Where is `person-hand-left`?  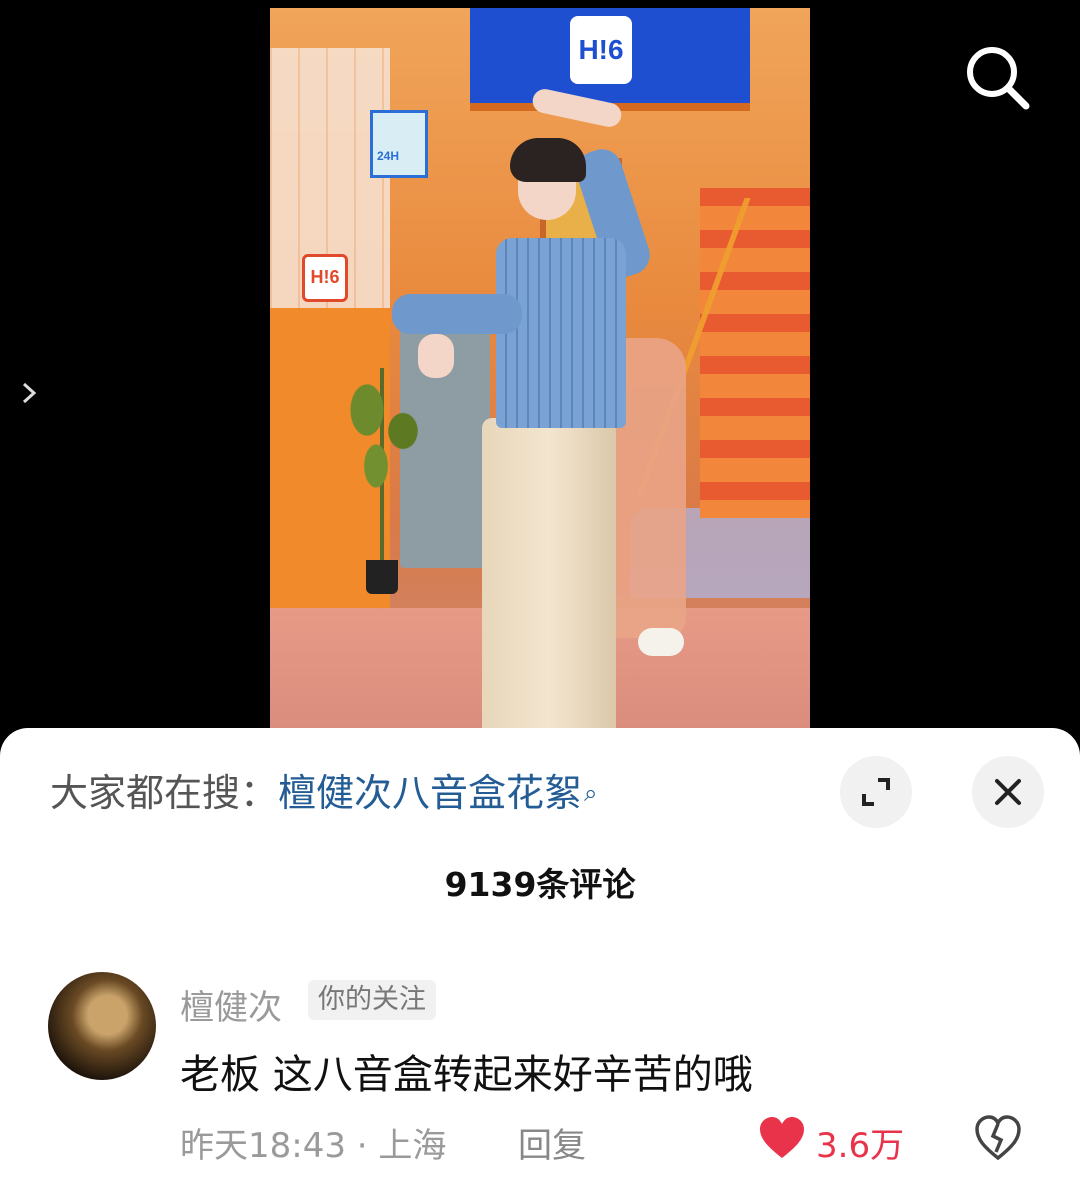
person-hand-left is located at coordinates (436, 356).